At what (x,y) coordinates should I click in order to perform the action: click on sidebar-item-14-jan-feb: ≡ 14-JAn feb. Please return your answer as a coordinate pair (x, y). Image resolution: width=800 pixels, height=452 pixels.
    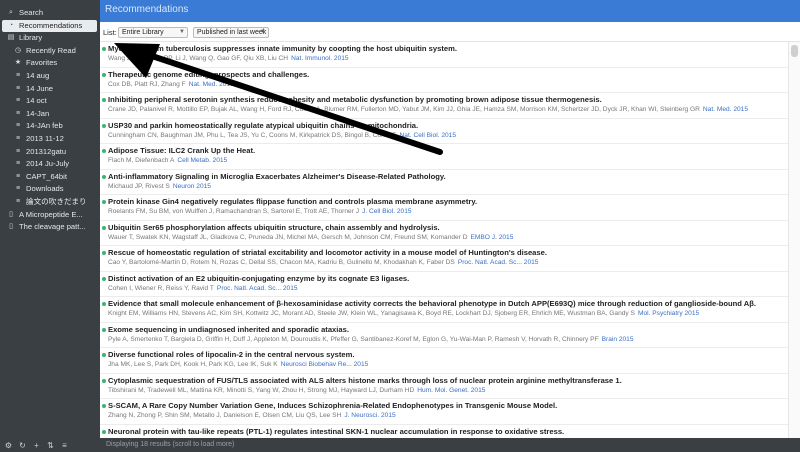
    Looking at the image, I should click on (50, 126).